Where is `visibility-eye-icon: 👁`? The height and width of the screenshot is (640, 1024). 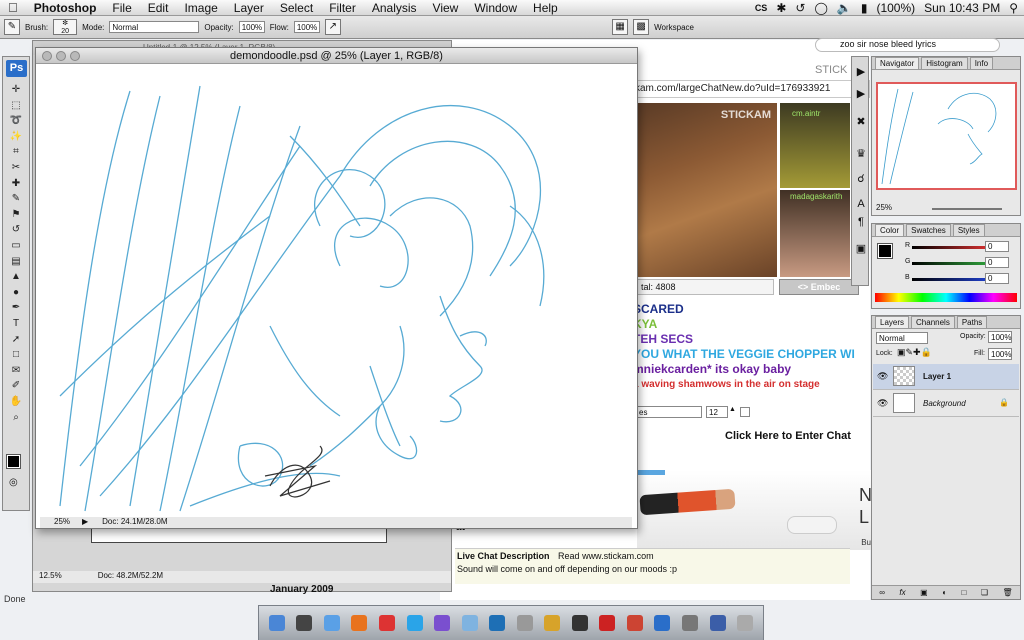 visibility-eye-icon: 👁 is located at coordinates (882, 403).